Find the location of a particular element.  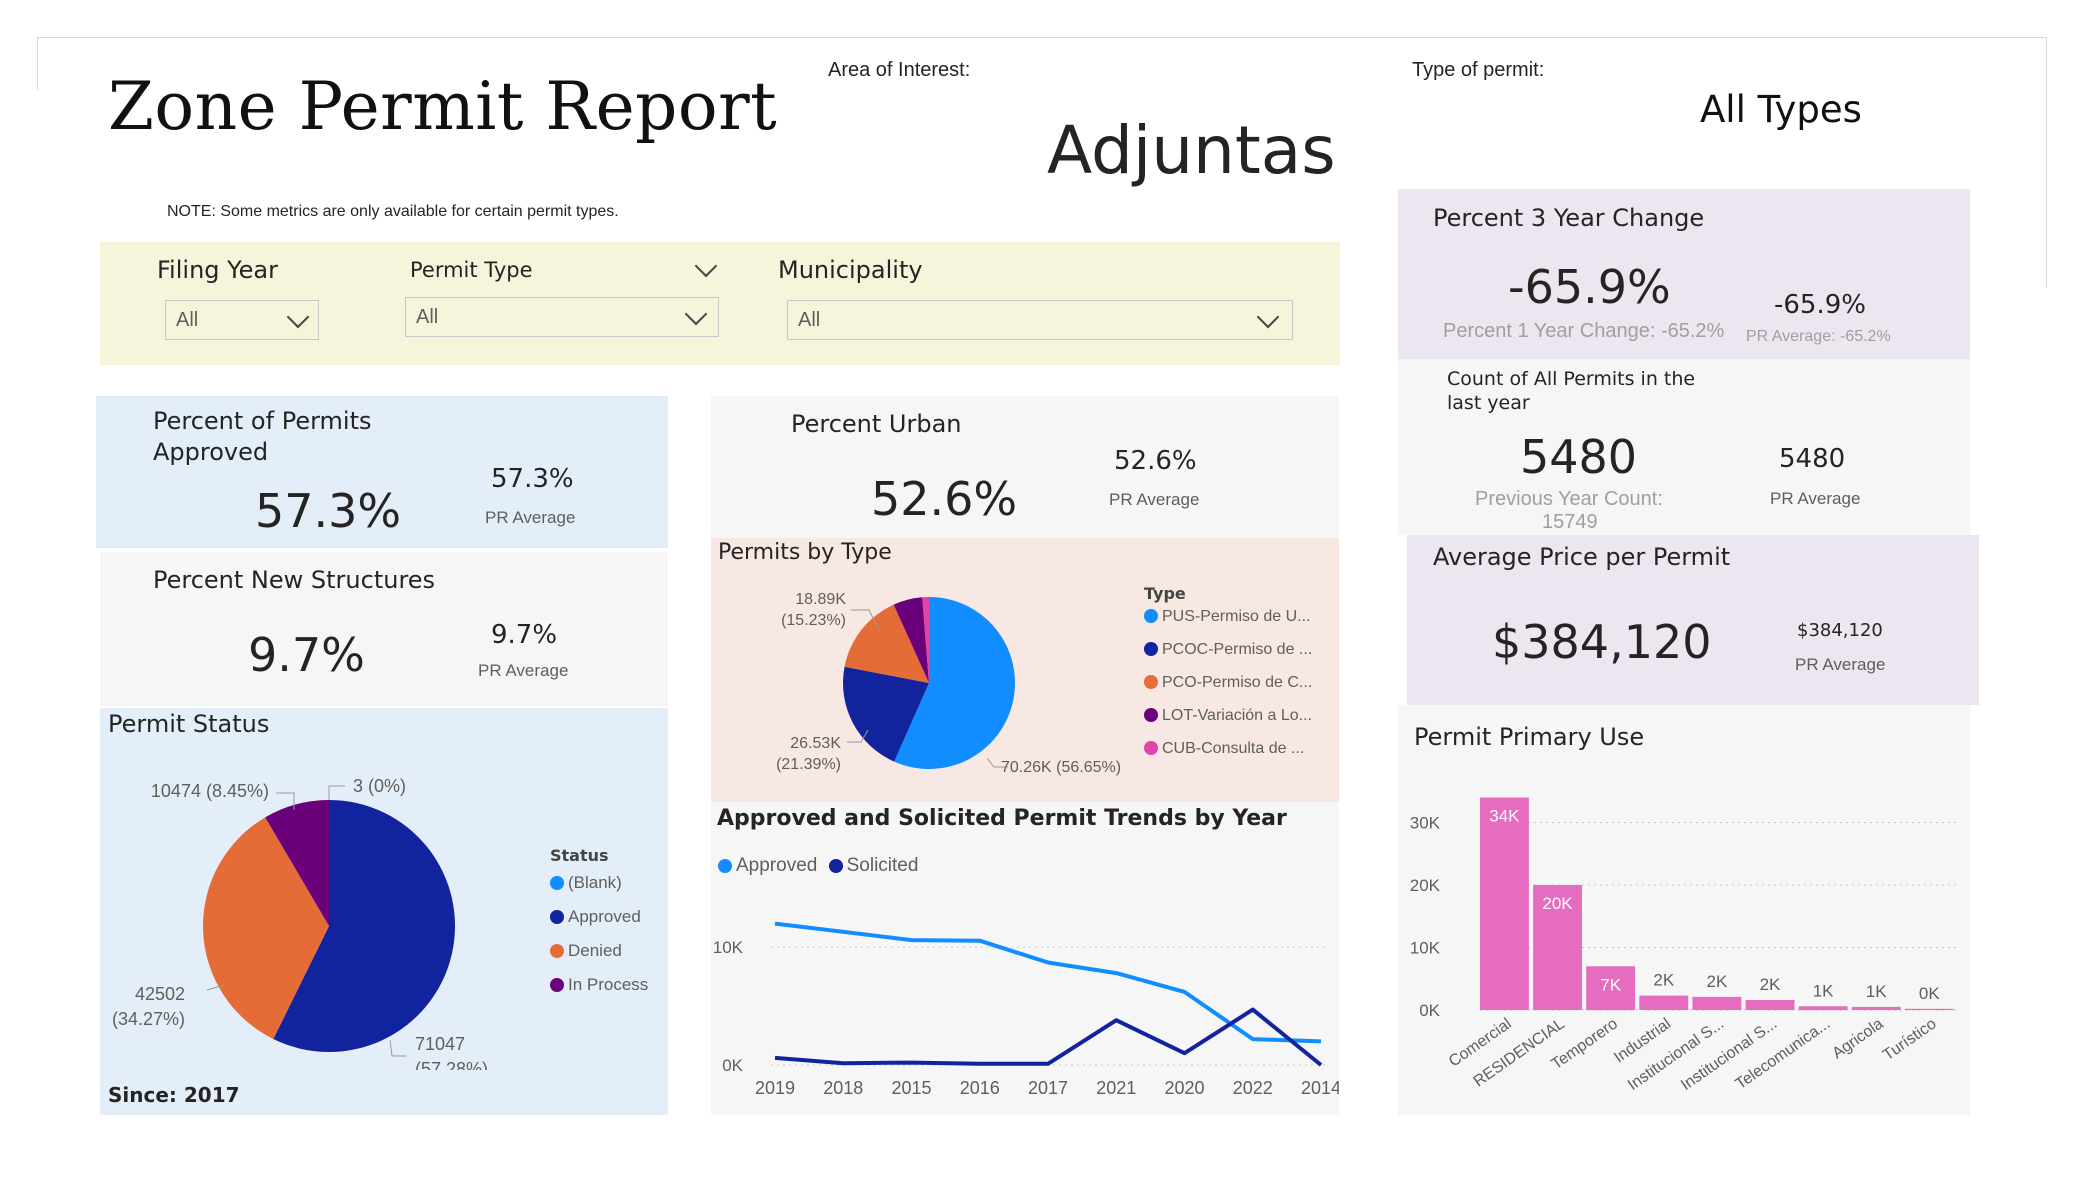

x-tick-label: 2016 is located at coordinates (980, 1088).